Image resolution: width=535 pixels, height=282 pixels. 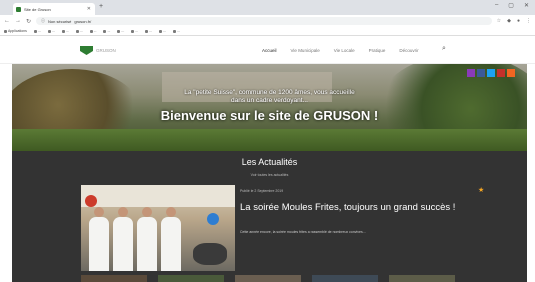 I want to click on social-links, so click(x=491, y=73).